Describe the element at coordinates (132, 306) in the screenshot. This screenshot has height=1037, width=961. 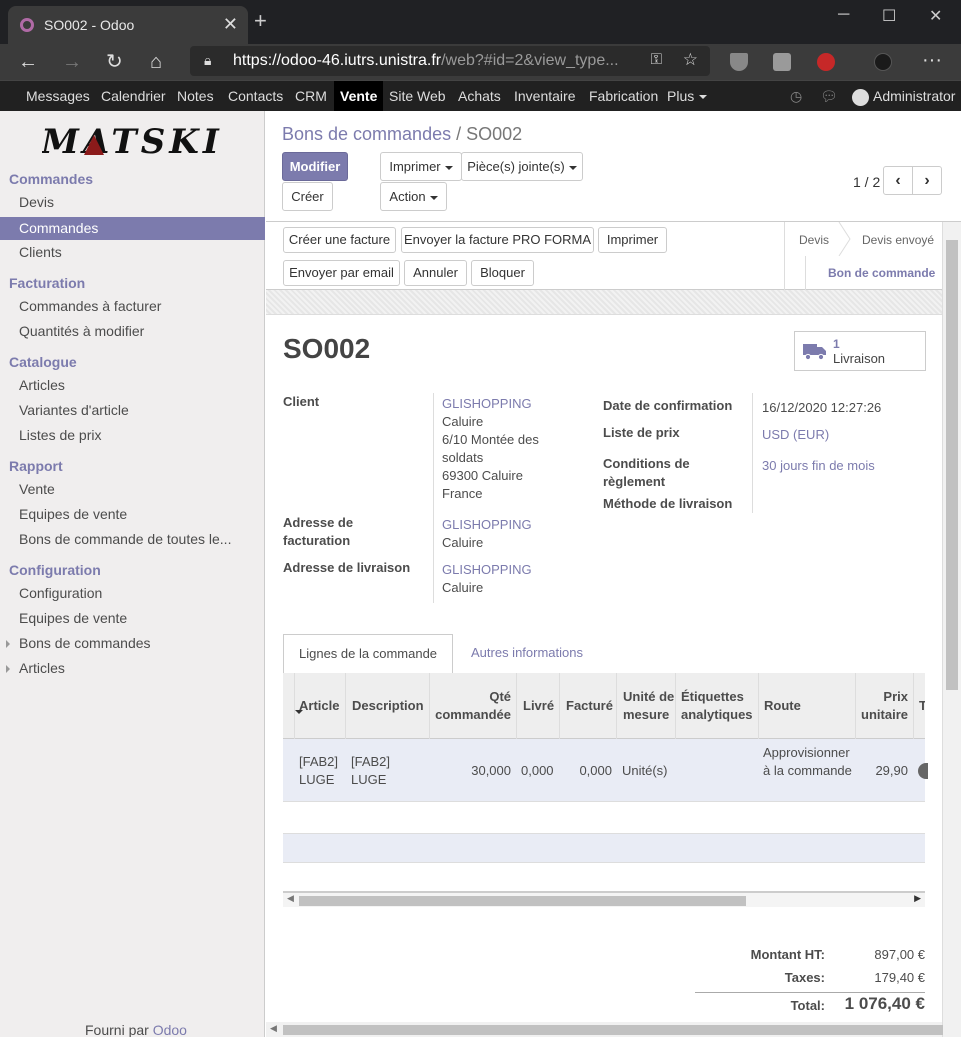
I see `sidebar-item-commandes-a-facturer: Commandes à facturer` at that location.